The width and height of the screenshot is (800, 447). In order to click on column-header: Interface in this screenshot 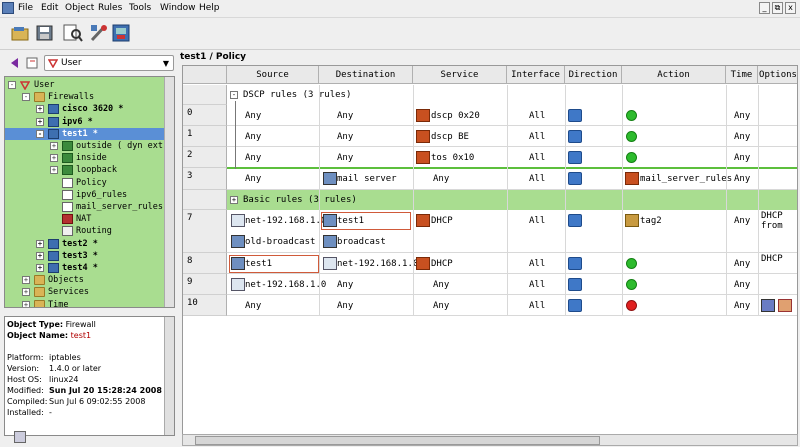, I will do `click(536, 75)`.